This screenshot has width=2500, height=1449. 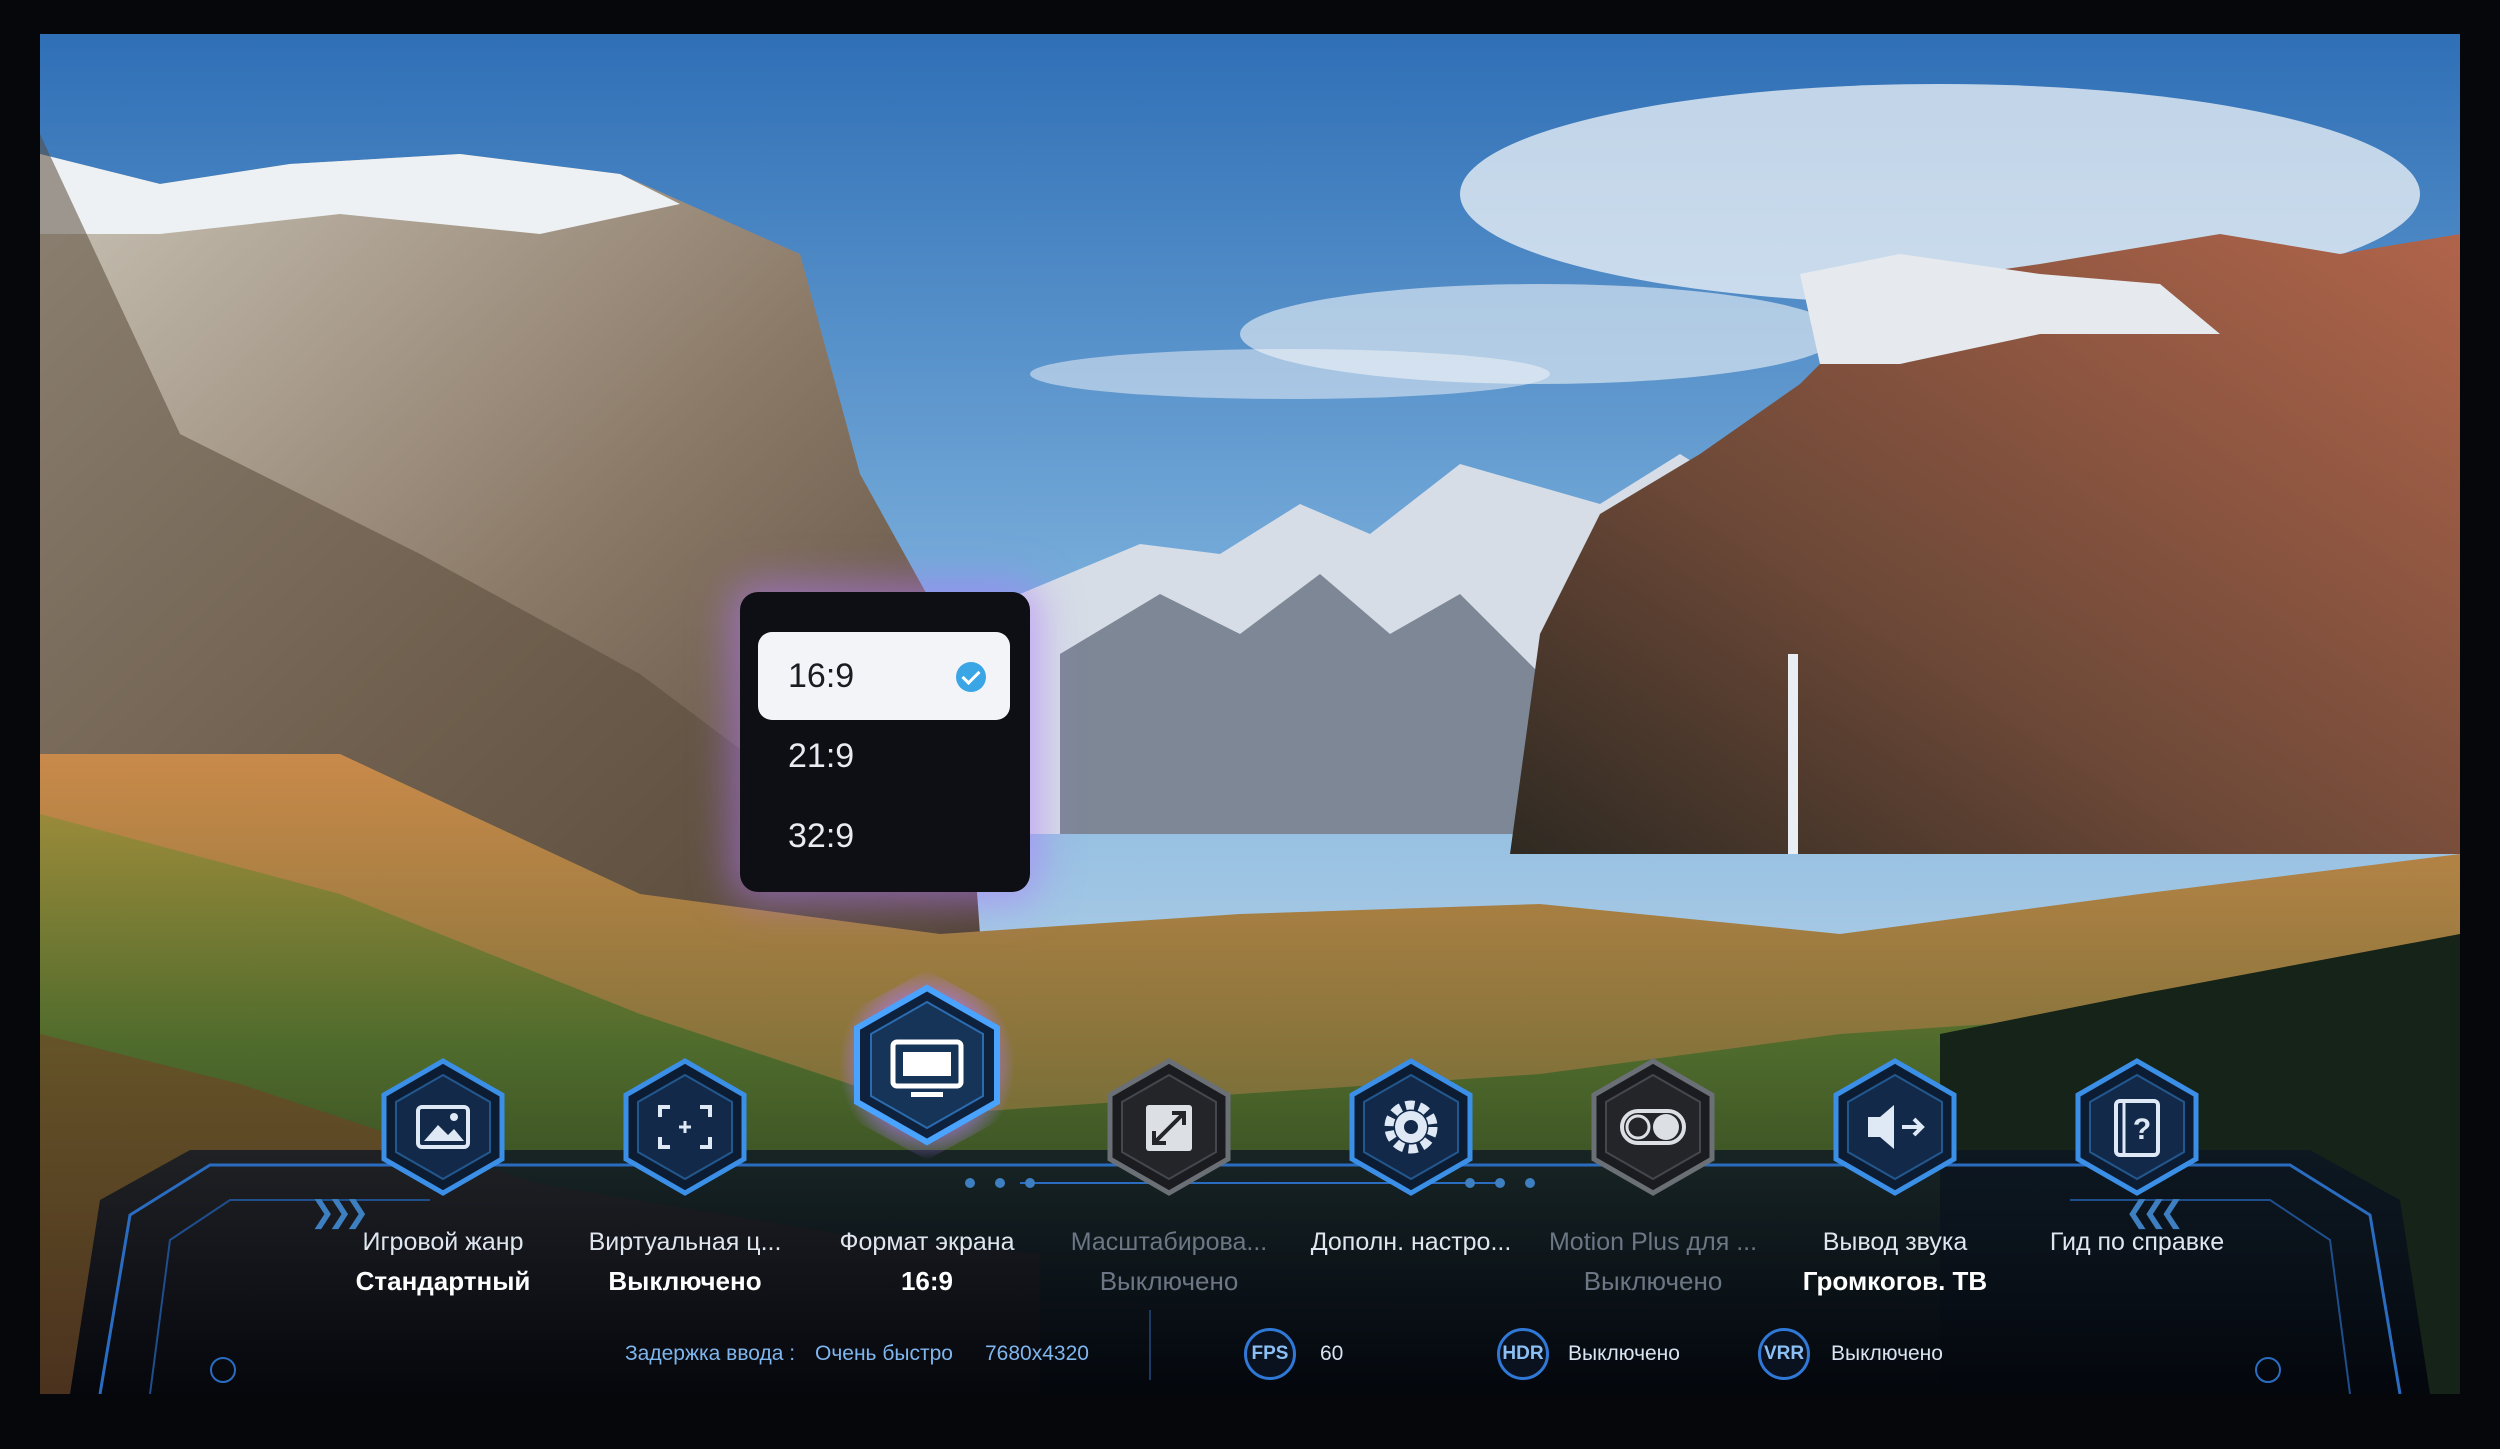 What do you see at coordinates (927, 1242) in the screenshot?
I see `tile-name: Формат экрана` at bounding box center [927, 1242].